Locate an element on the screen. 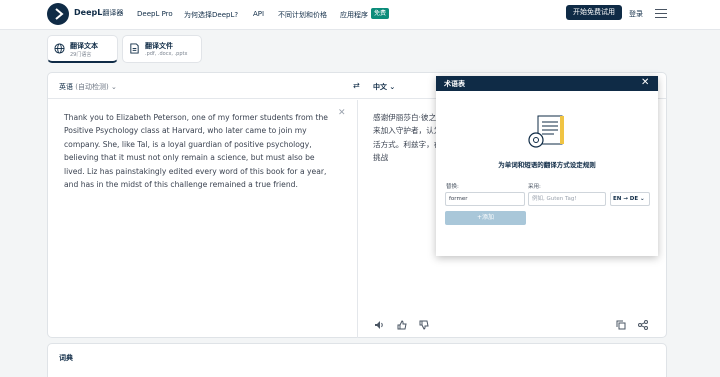  start-free-trial-button: 开始免费试用 is located at coordinates (594, 12).